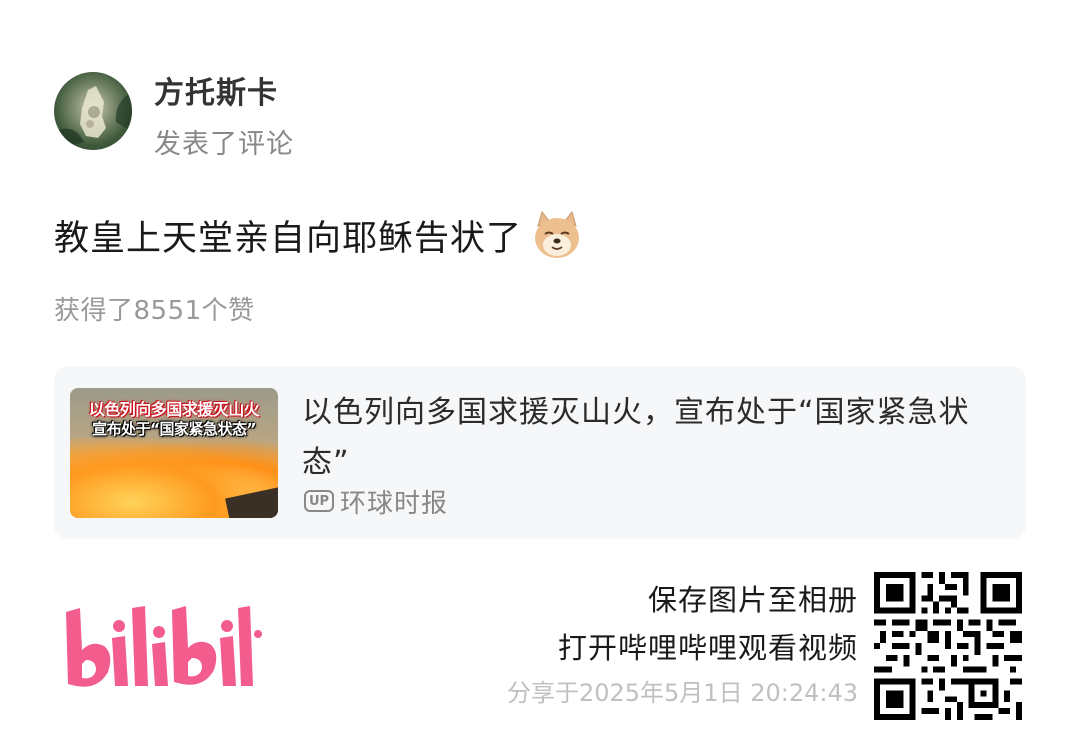  I want to click on open-app-hint: 打开哔哩哔哩观看视频, so click(707, 648).